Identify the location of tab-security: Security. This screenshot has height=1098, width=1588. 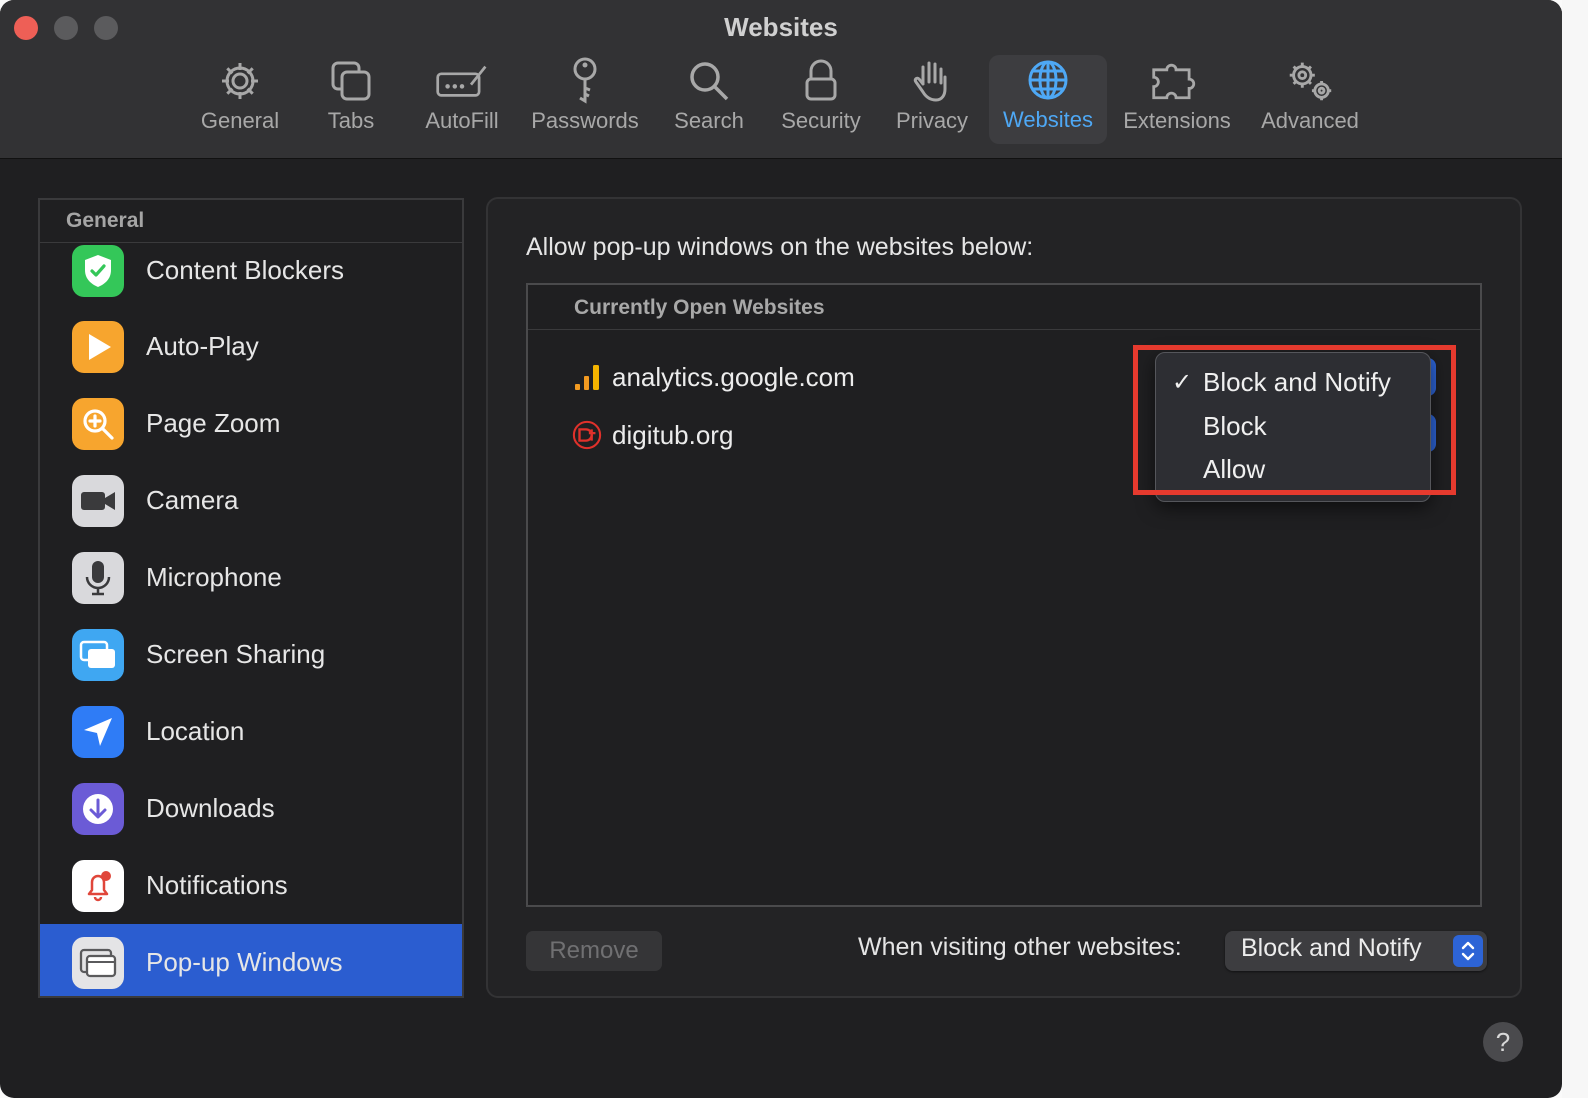
(821, 100).